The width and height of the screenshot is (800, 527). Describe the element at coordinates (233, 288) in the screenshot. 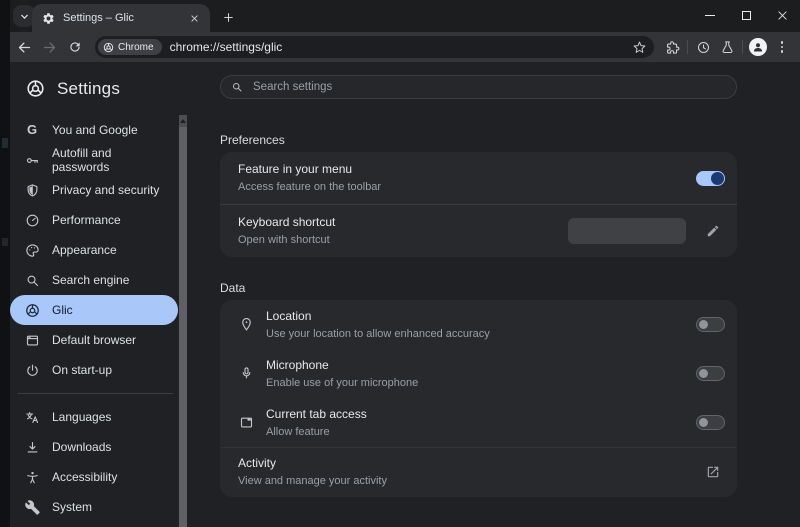

I see `section-label-data: Data` at that location.